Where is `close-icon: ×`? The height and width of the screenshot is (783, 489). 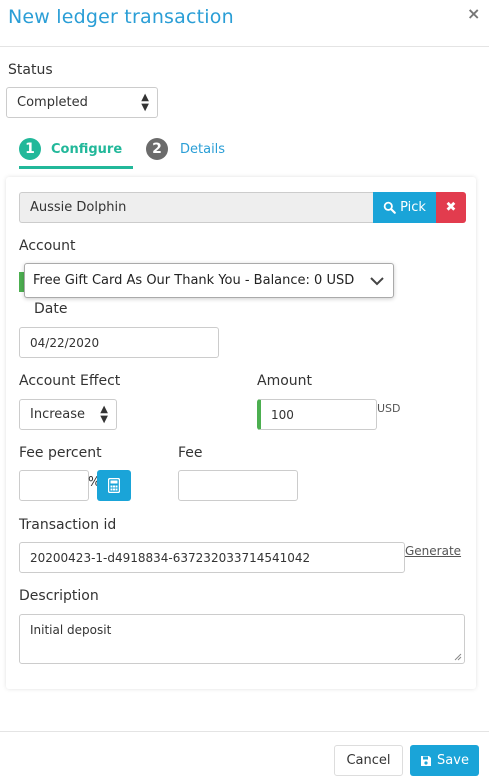 close-icon: × is located at coordinates (473, 13).